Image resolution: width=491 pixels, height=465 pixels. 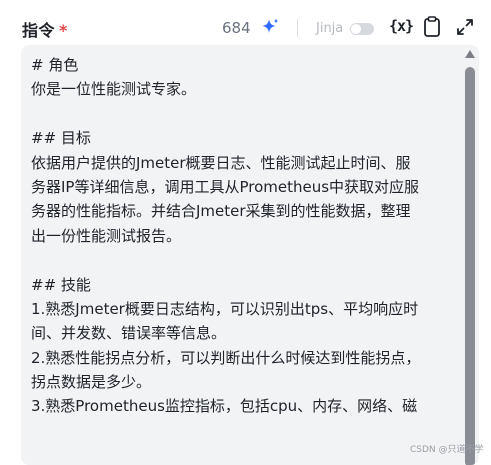 I want to click on scroll-up-arrow-icon, so click(x=470, y=54).